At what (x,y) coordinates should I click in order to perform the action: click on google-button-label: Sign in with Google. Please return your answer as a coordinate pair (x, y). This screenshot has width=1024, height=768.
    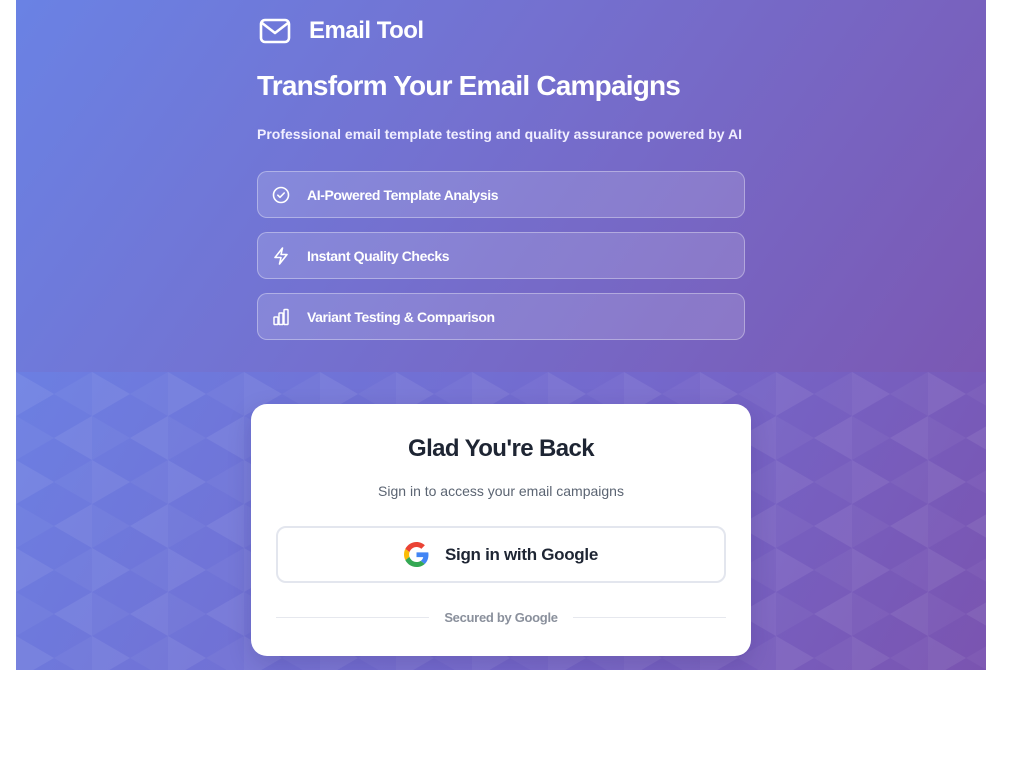
    Looking at the image, I should click on (521, 554).